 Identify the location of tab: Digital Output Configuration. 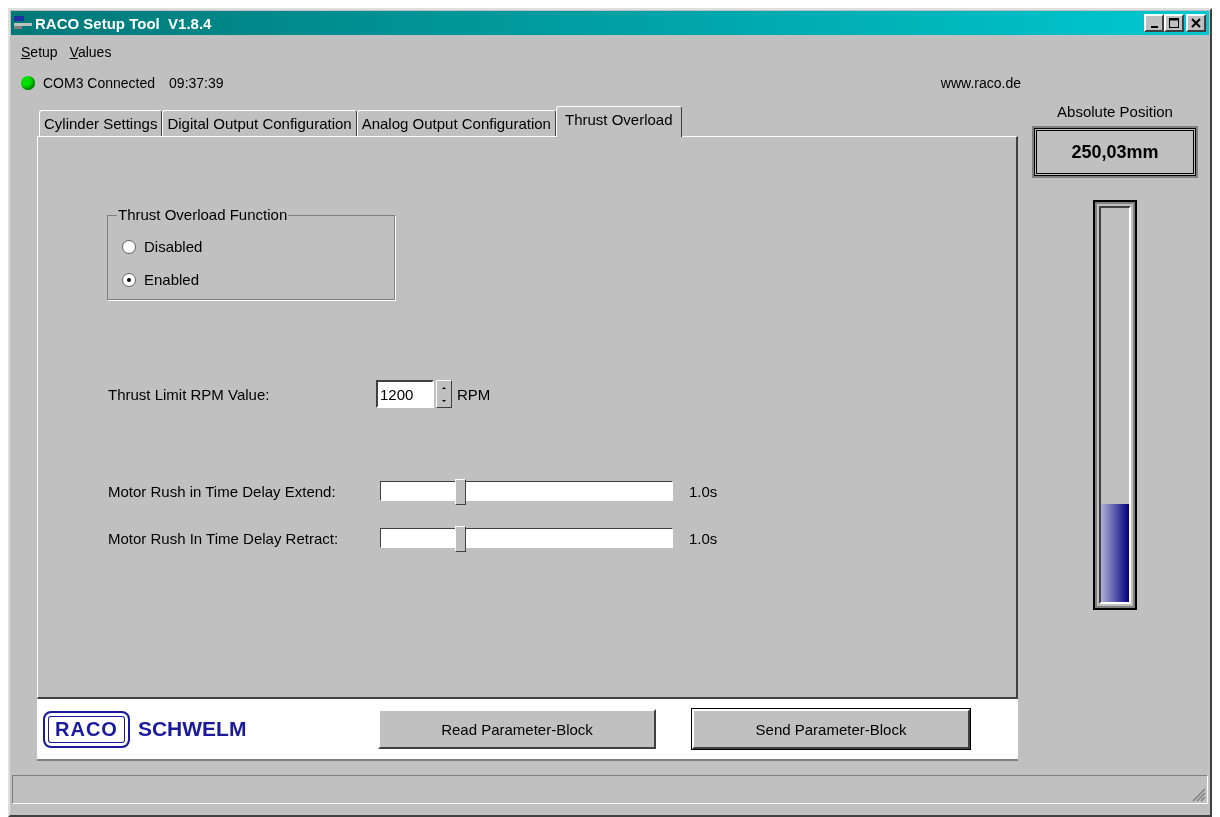
(259, 123).